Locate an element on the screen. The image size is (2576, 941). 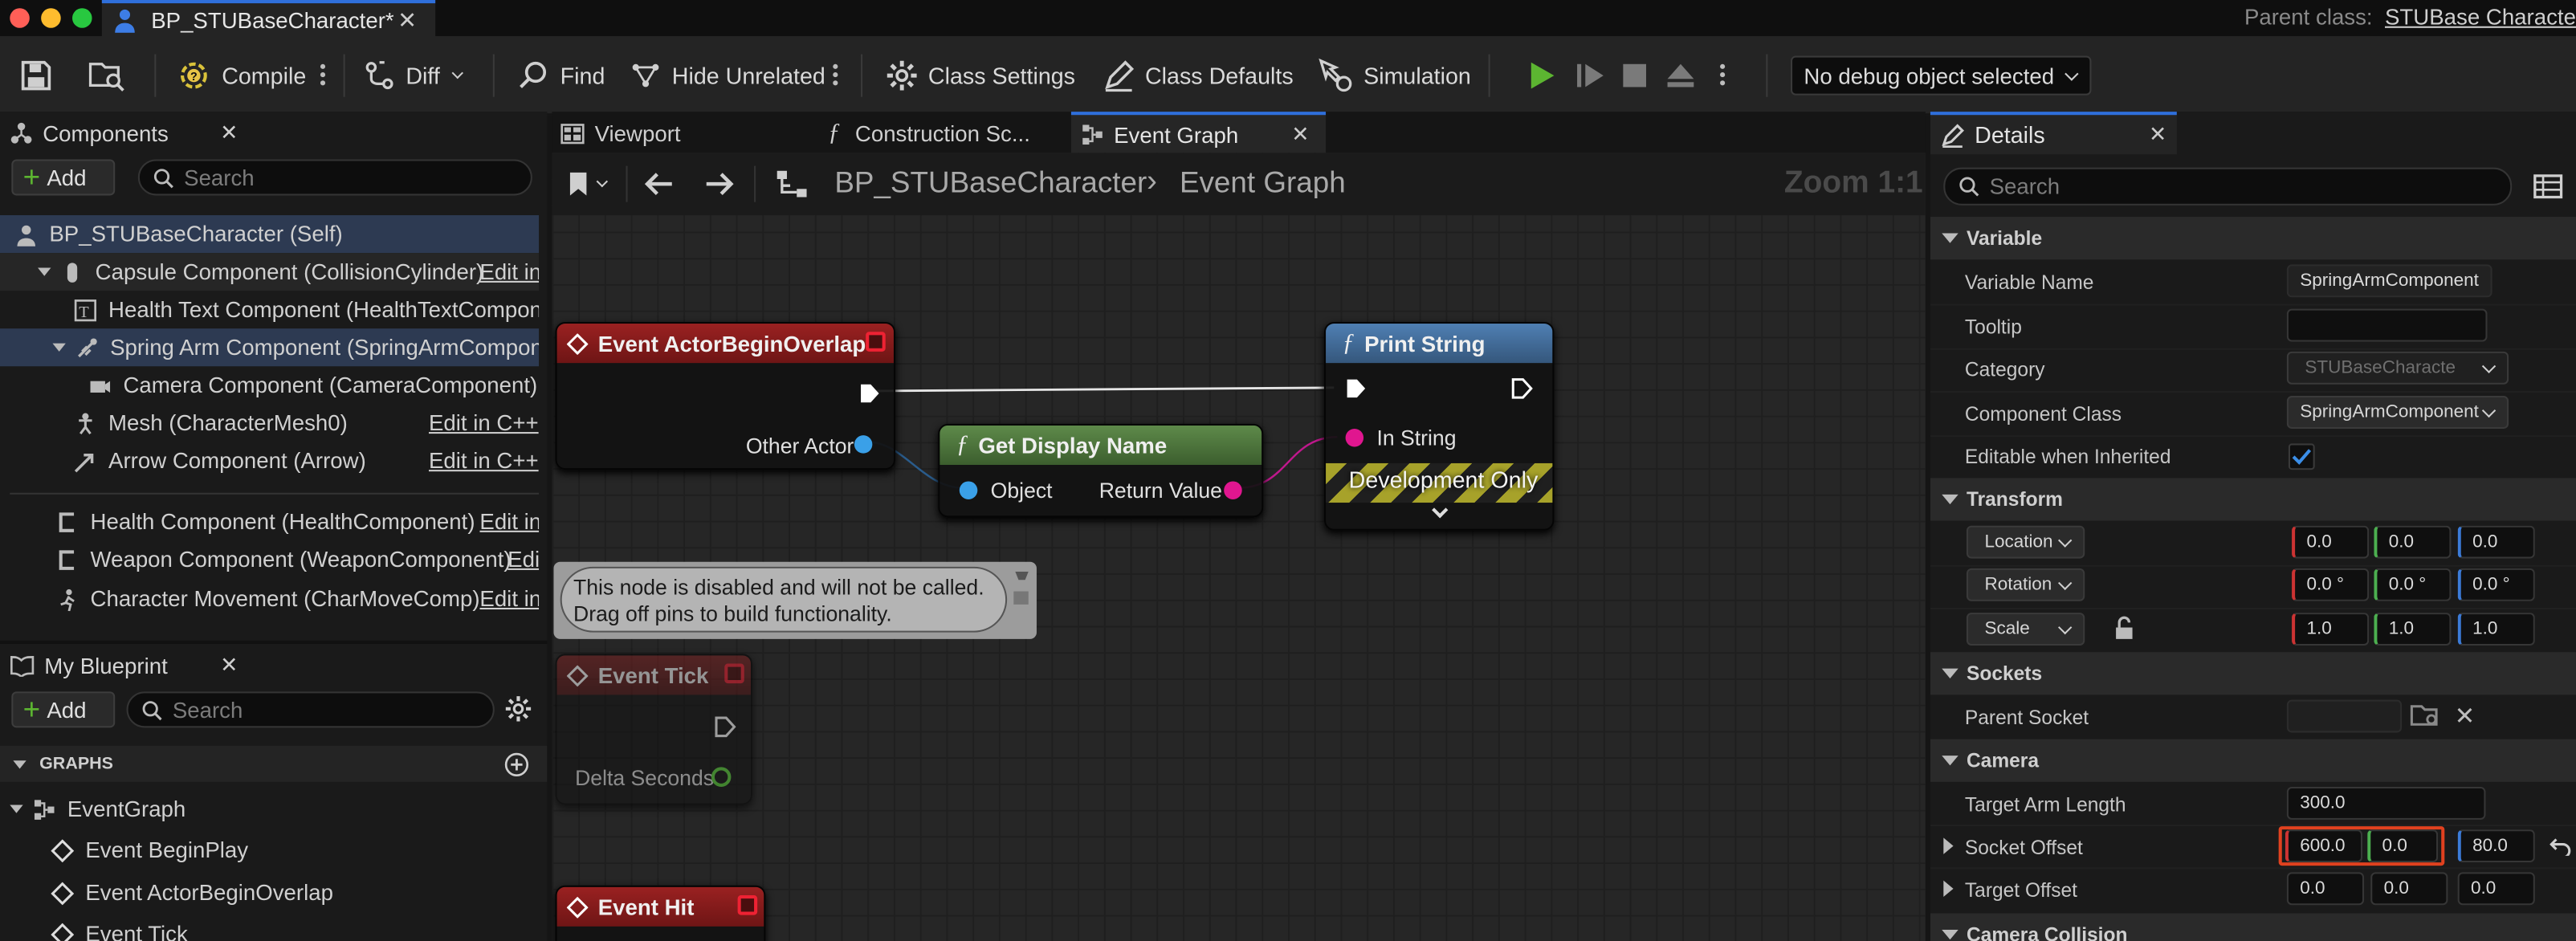
reset-to-default-icon is located at coordinates (2561, 846).